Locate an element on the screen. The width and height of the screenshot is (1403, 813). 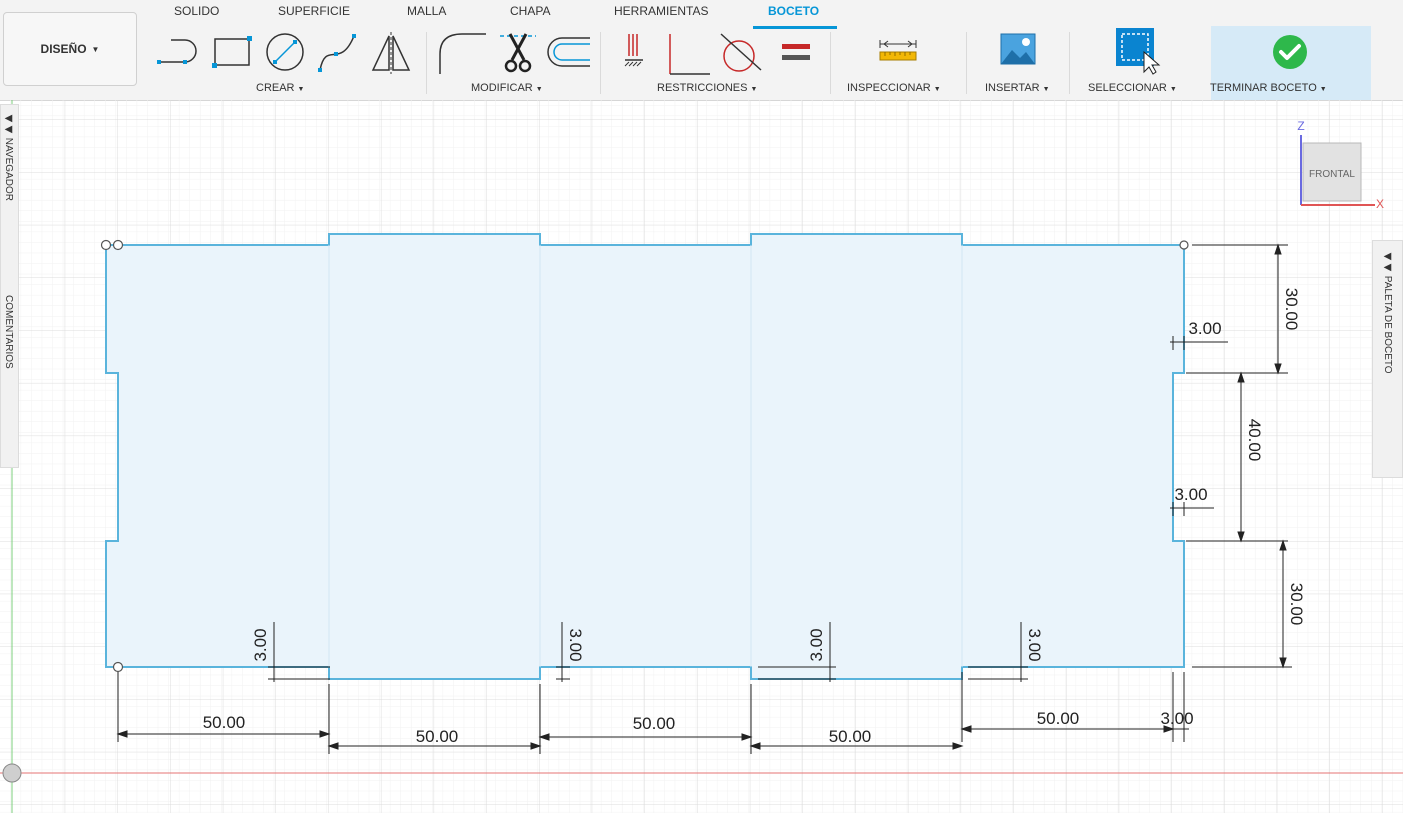
measure-ruler-icon is located at coordinates (898, 53).